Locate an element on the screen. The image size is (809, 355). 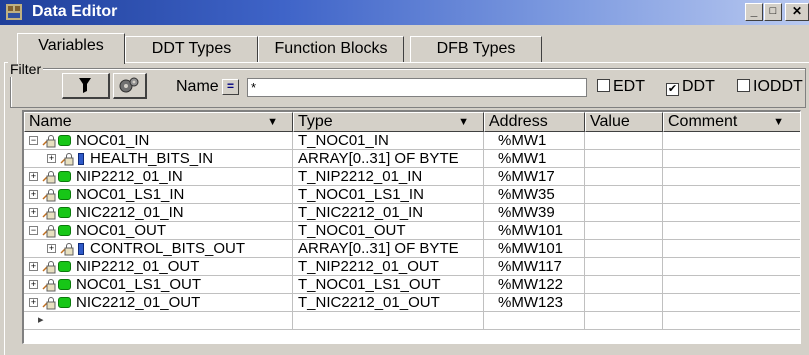
name-filter-input is located at coordinates (417, 87).